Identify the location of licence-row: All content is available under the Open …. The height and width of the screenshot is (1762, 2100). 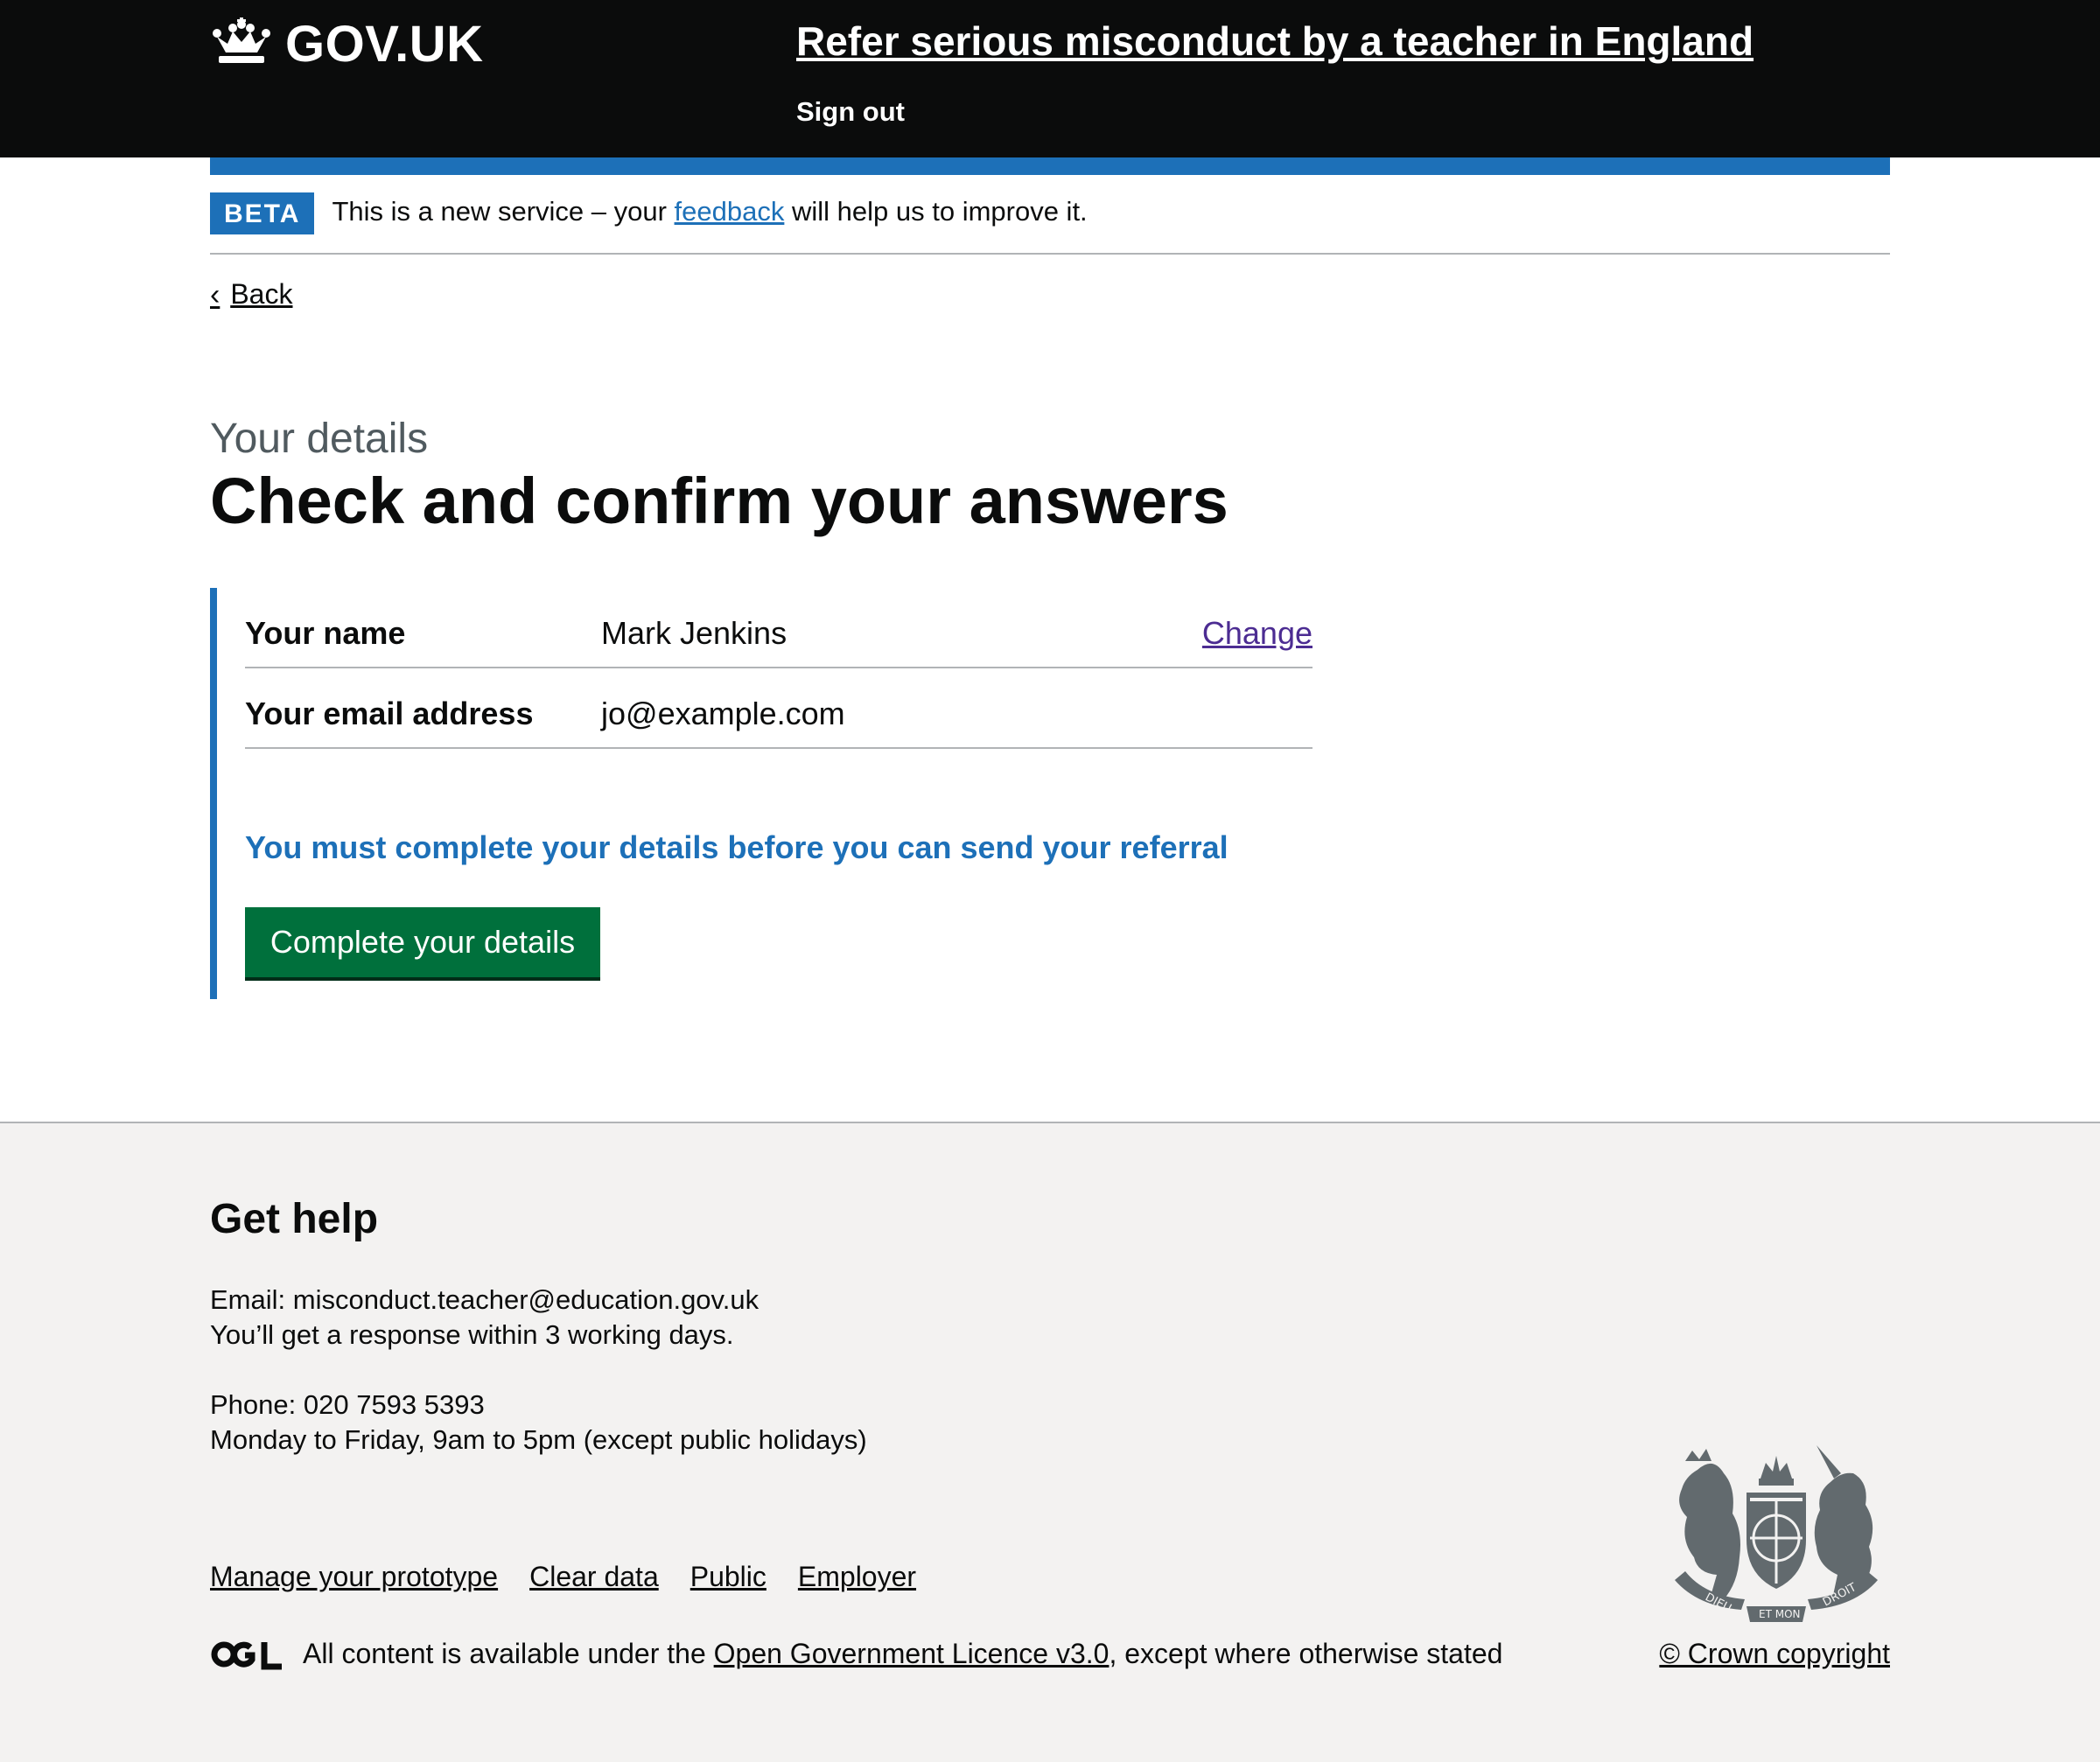
(856, 1654).